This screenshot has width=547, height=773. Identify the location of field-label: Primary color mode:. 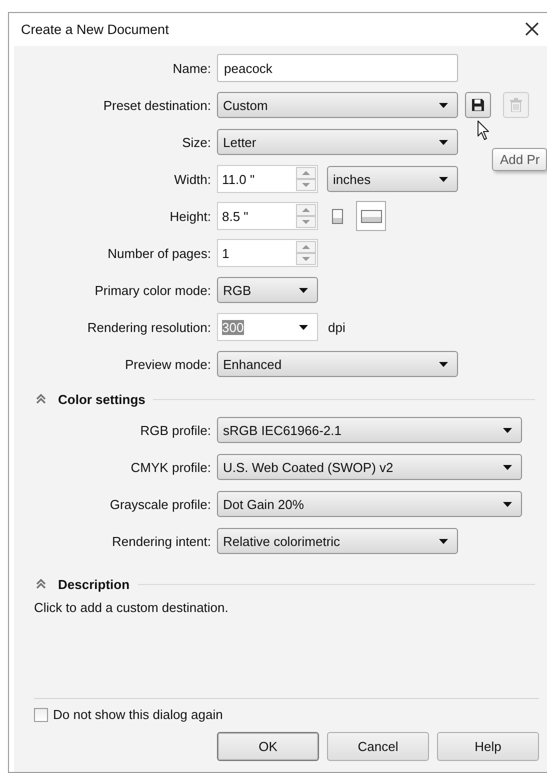
(153, 290).